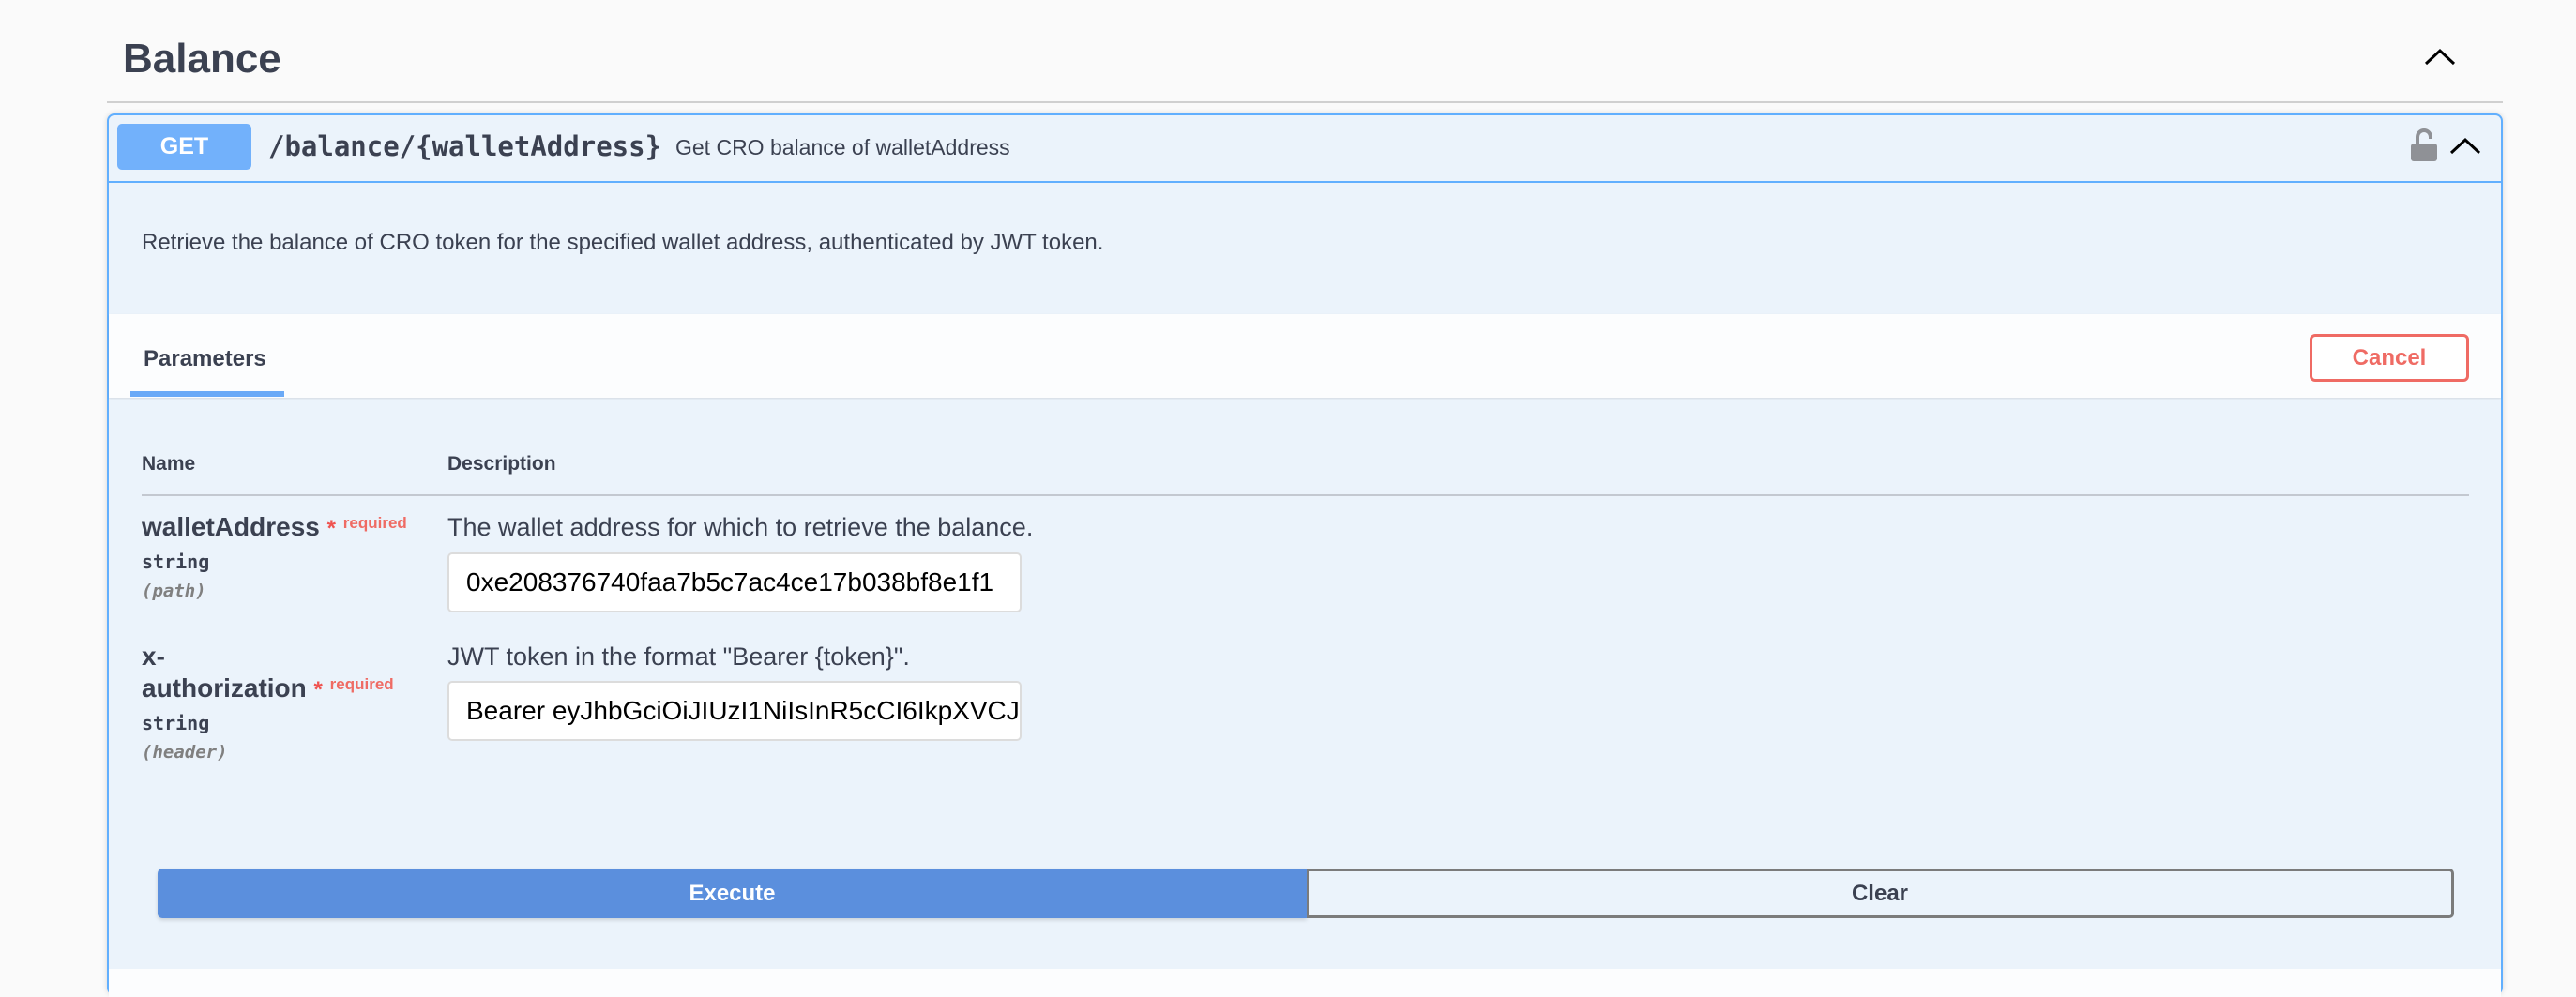 This screenshot has height=997, width=2576. I want to click on param-location: (header), so click(185, 752).